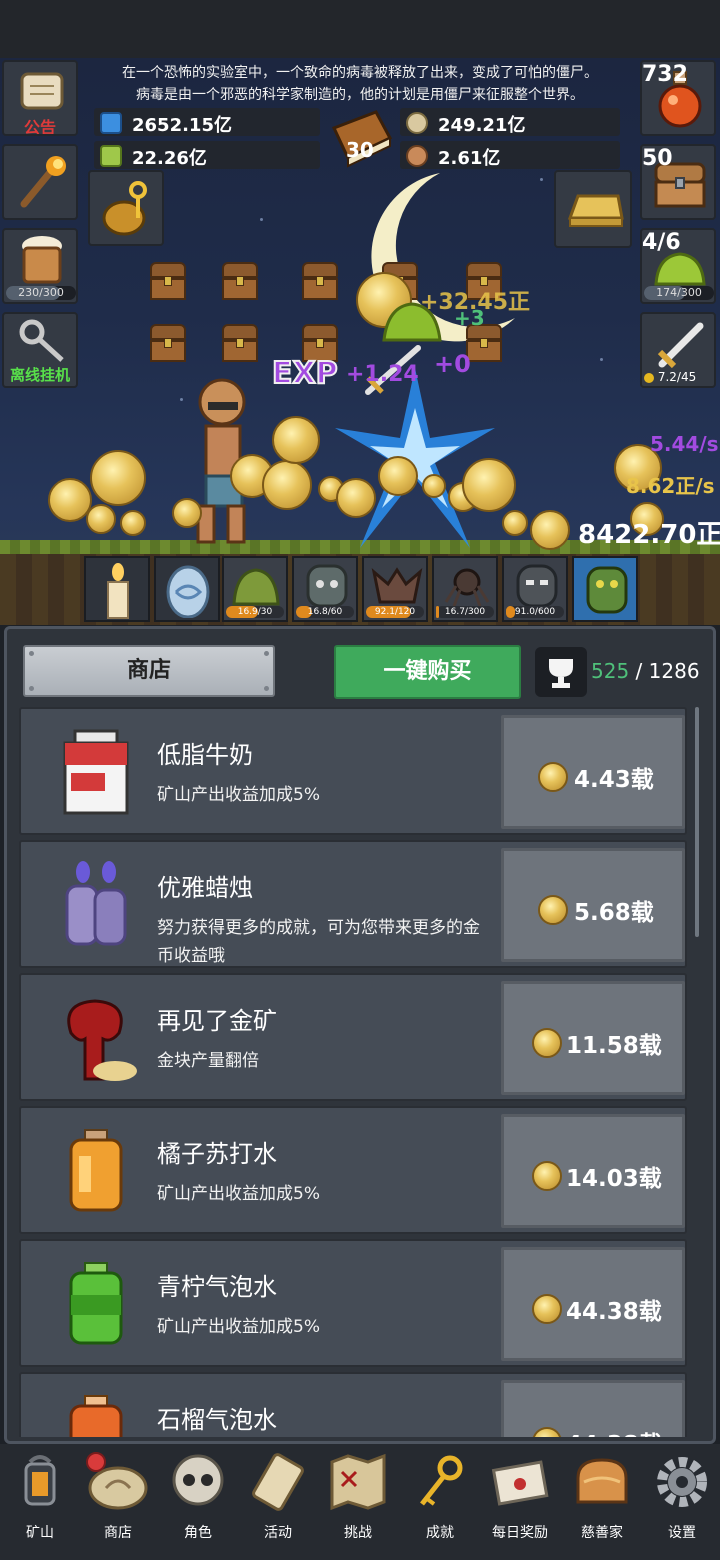 The height and width of the screenshot is (1560, 720). I want to click on monster-slot-bat: 92.1/120, so click(395, 589).